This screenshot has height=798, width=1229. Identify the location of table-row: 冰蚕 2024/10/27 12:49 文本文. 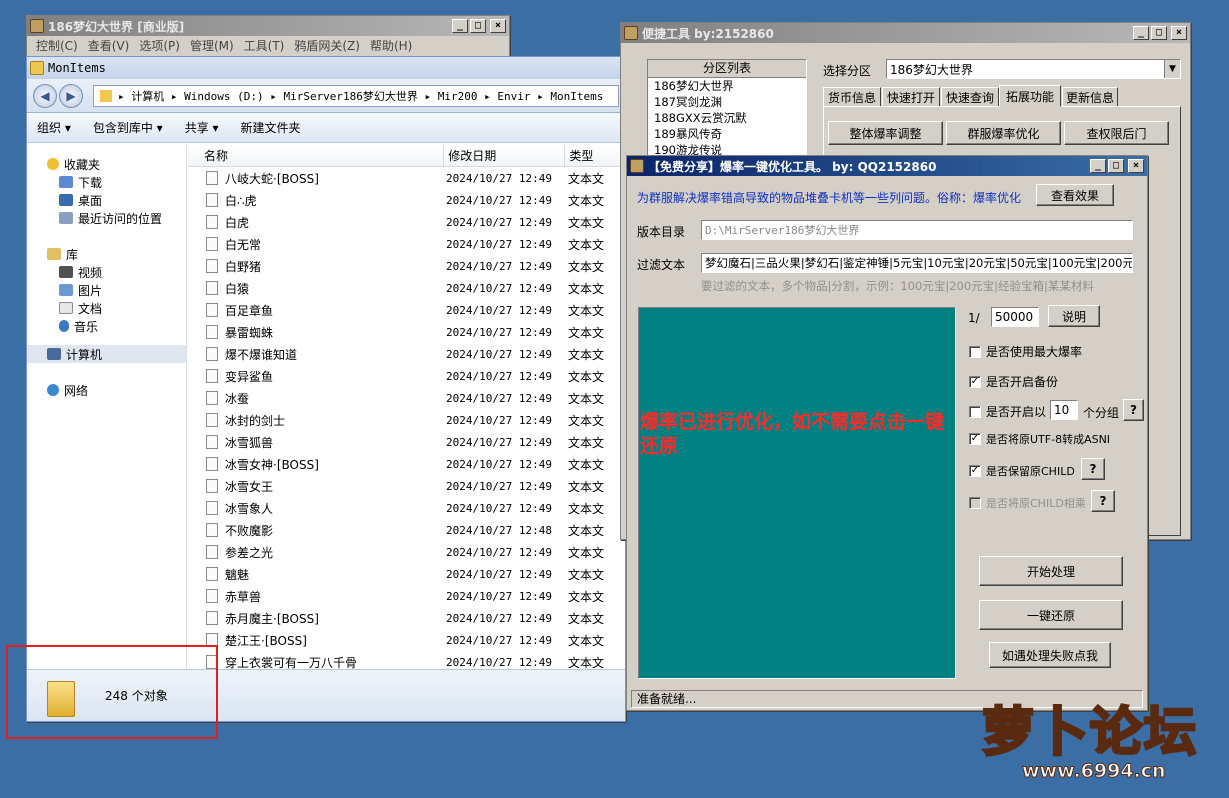
(406, 398).